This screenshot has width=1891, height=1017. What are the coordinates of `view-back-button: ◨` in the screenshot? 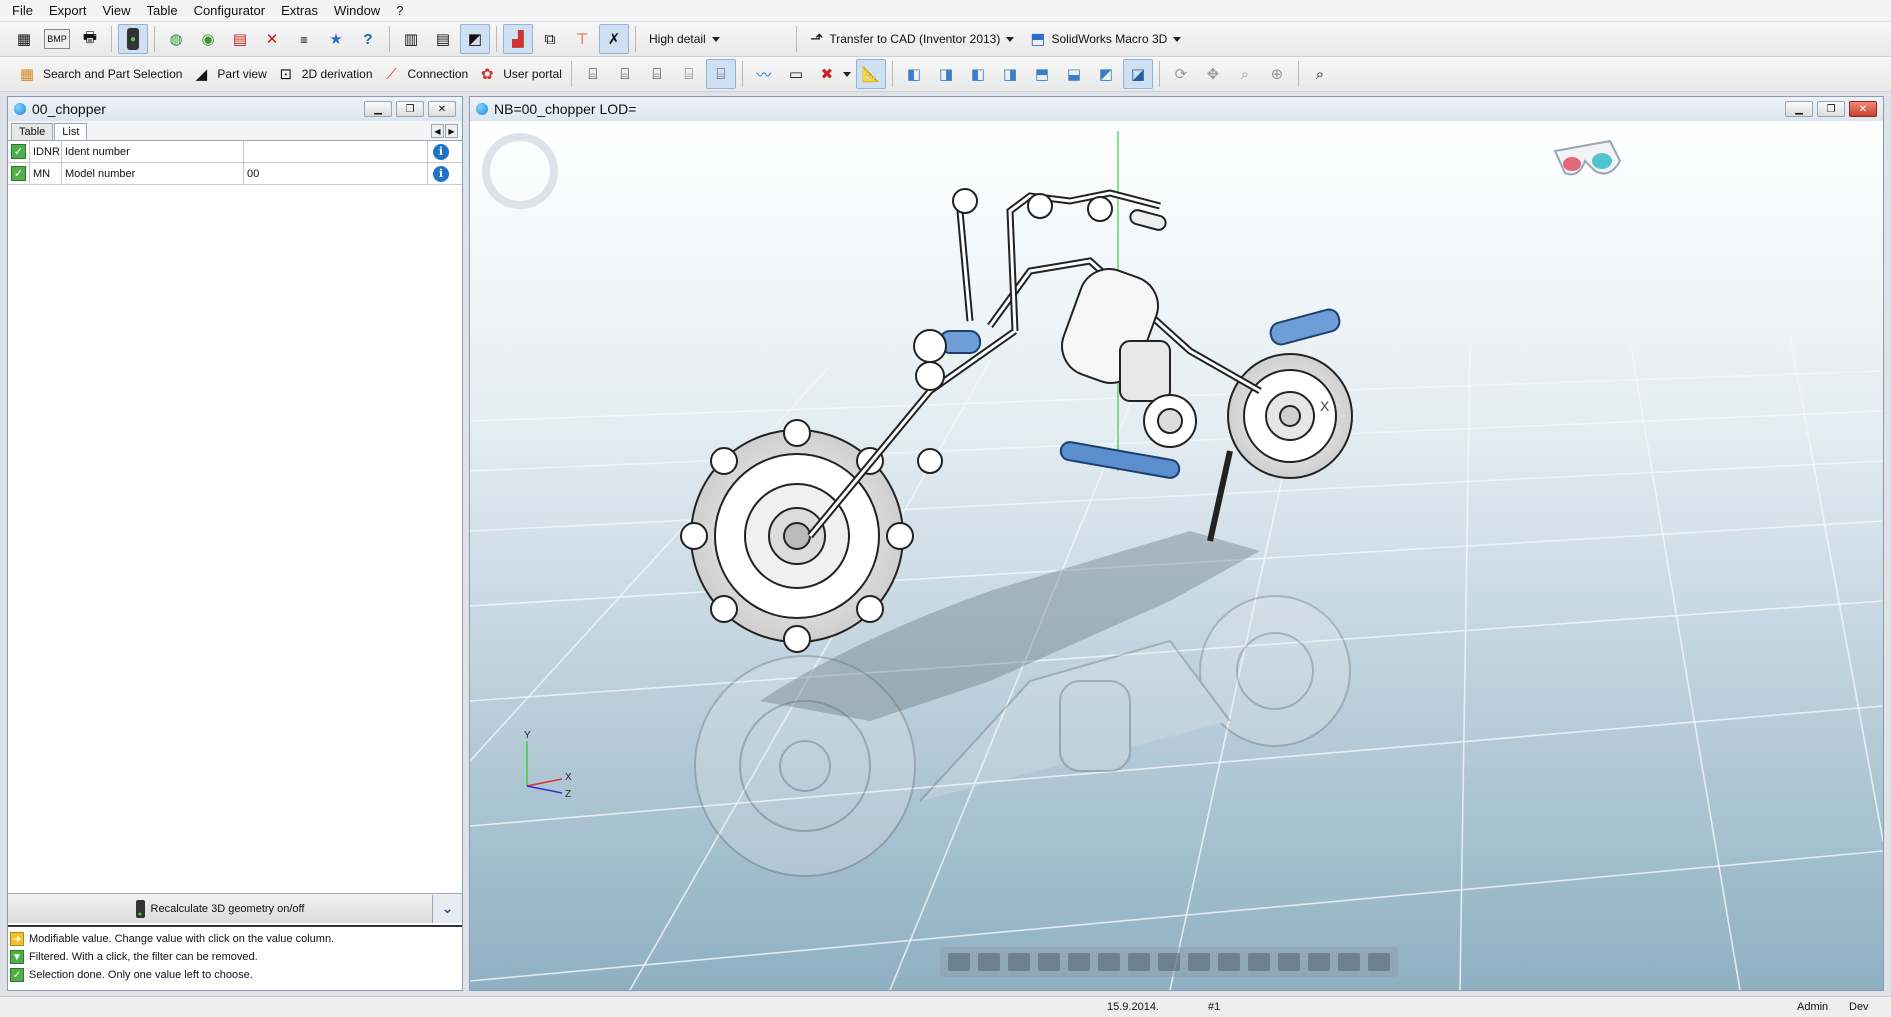 It's located at (946, 74).